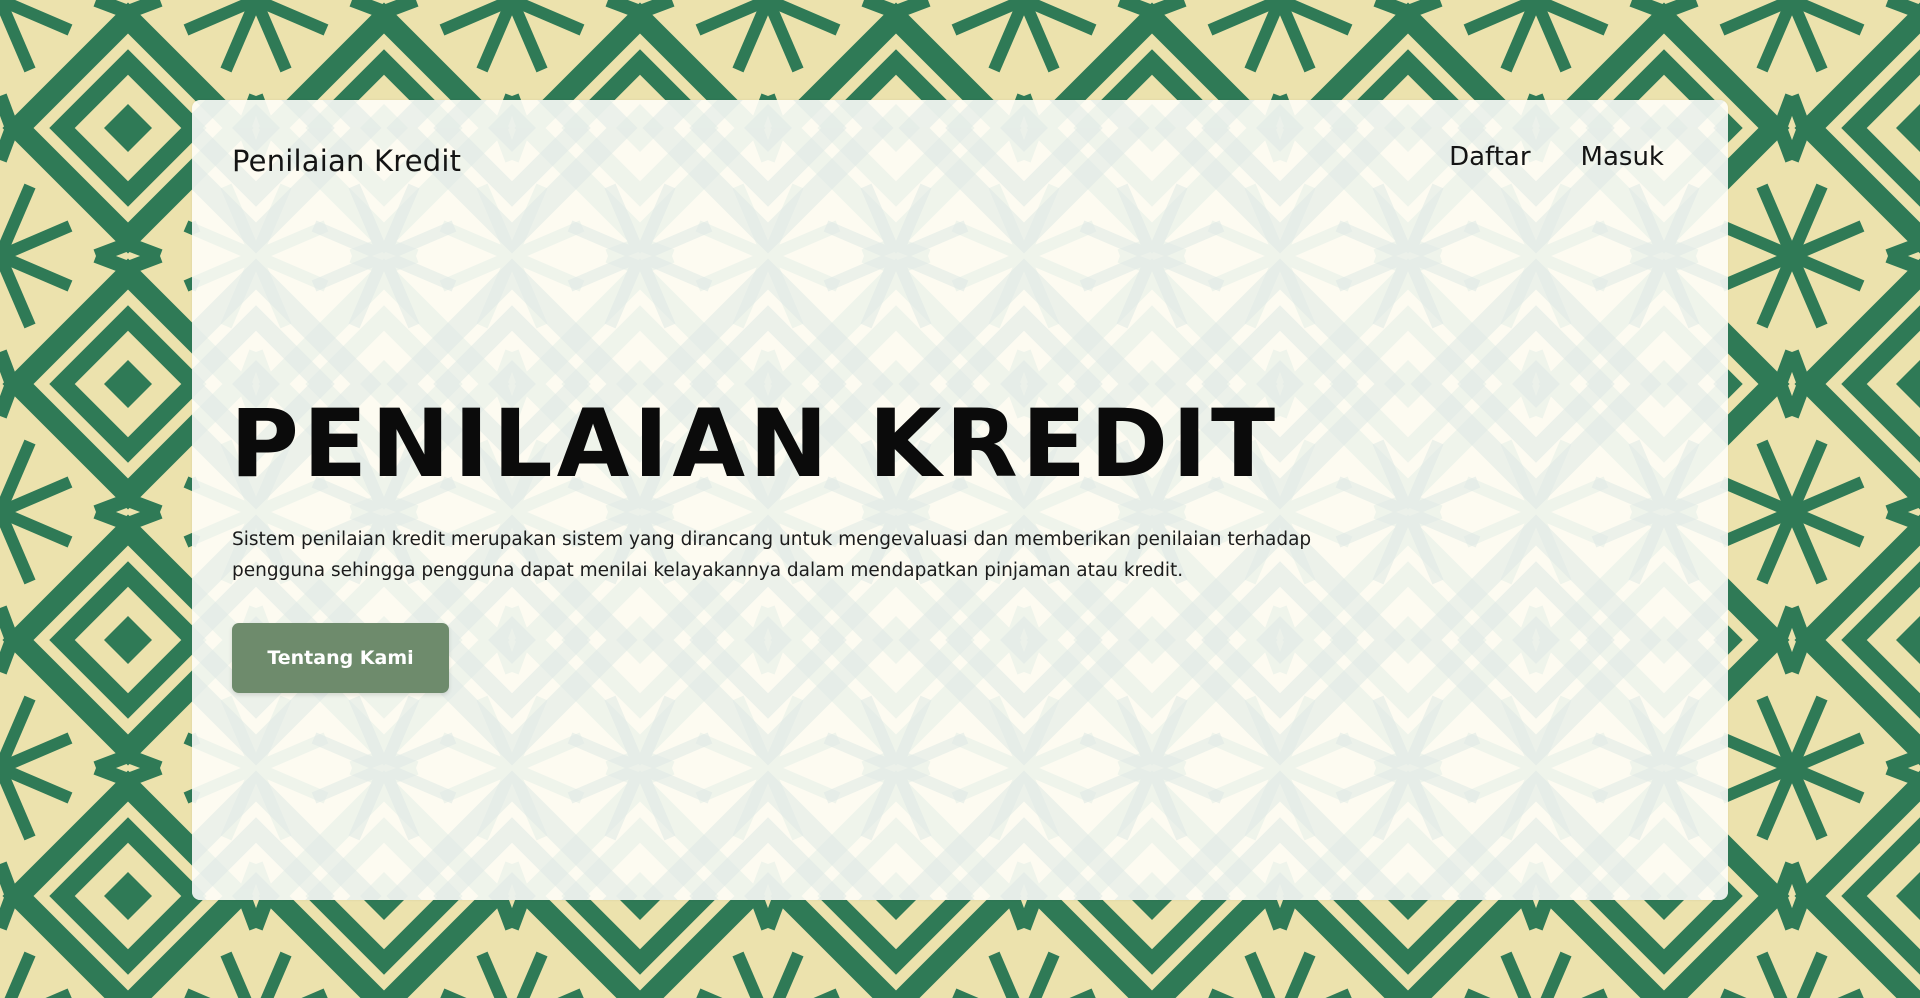 The image size is (1920, 998). Describe the element at coordinates (340, 658) in the screenshot. I see `about-us-button: Tentang Kami` at that location.